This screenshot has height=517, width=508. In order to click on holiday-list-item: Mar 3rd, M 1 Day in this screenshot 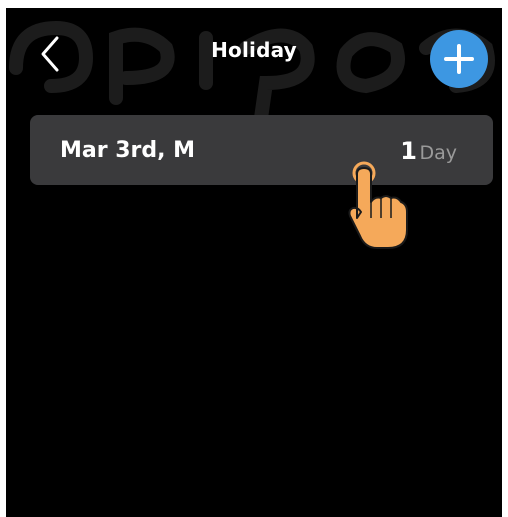, I will do `click(261, 150)`.